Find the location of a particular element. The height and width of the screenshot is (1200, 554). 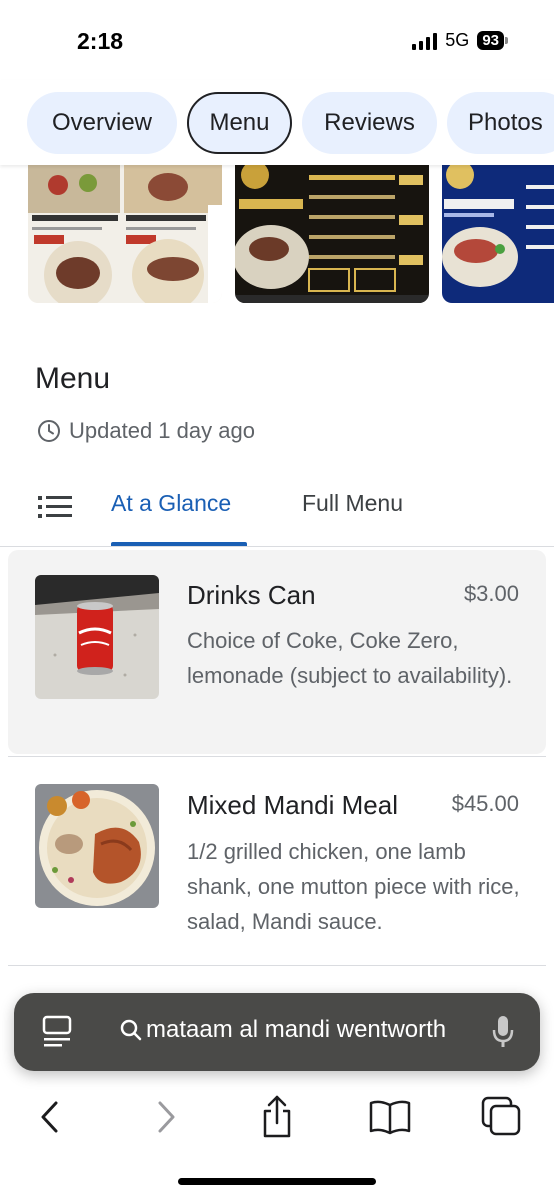

item-photo-drinks-can is located at coordinates (97, 637).